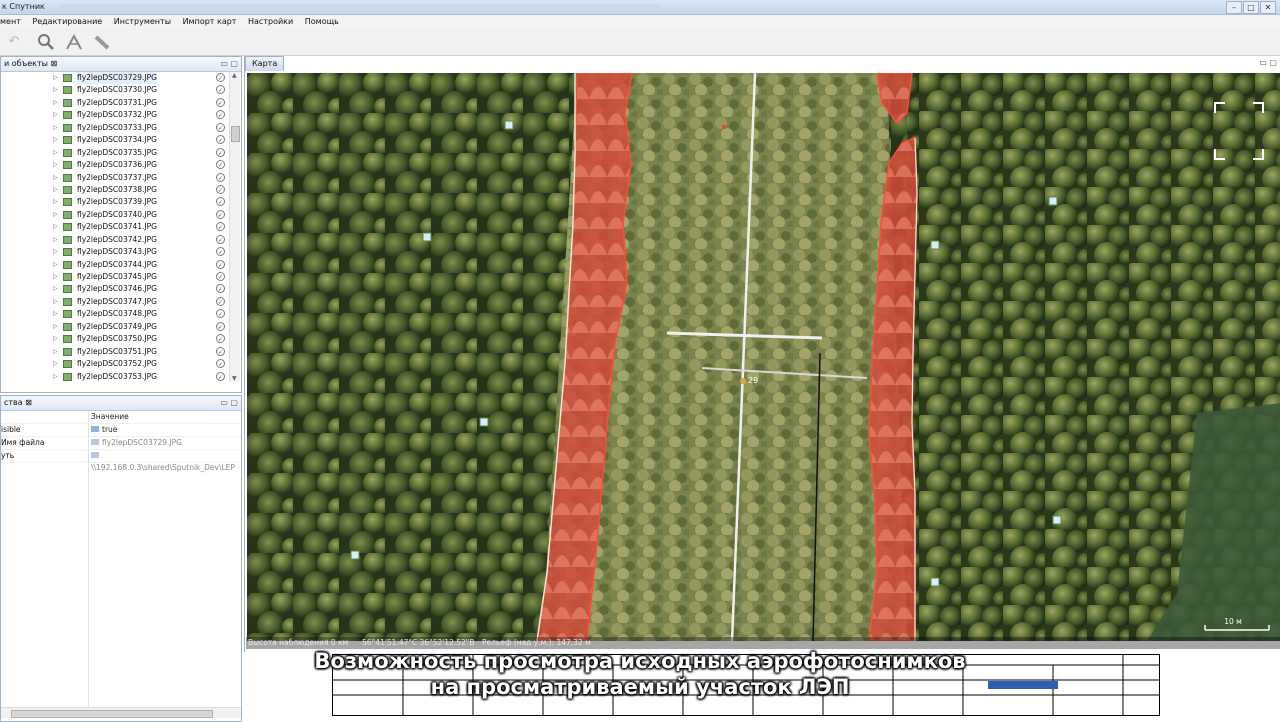 Image resolution: width=1280 pixels, height=722 pixels. Describe the element at coordinates (115, 227) in the screenshot. I see `file-list-item: ▷ fly2lepDSC03741.JPG ✓` at that location.